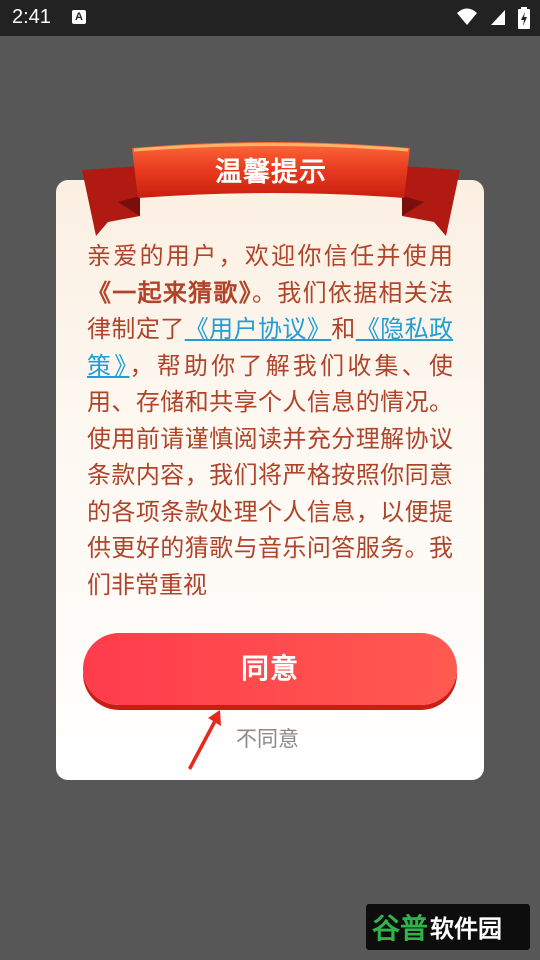 This screenshot has height=960, width=540. Describe the element at coordinates (270, 18) in the screenshot. I see `status-bar: 2:41 A` at that location.